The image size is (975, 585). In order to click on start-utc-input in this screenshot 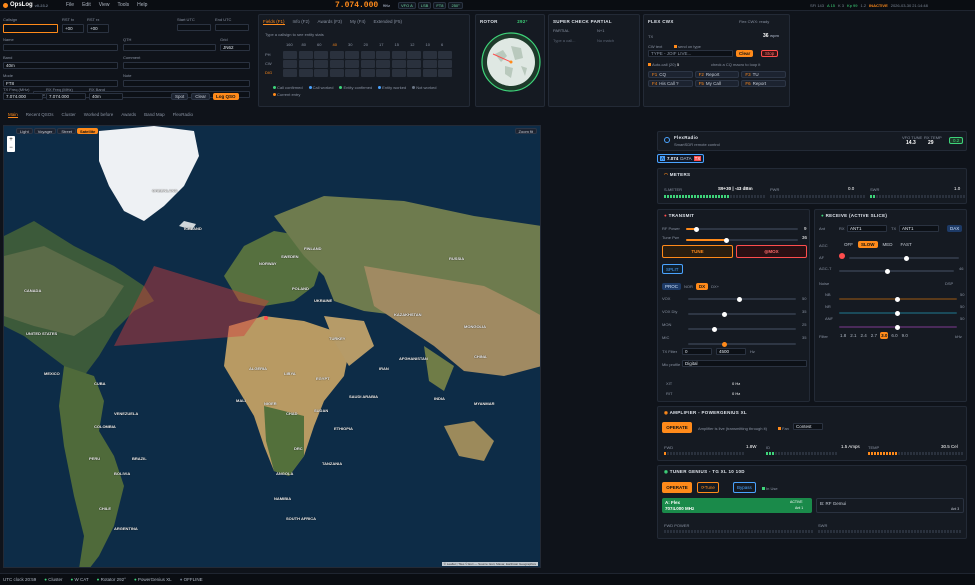, I will do `click(194, 27)`.